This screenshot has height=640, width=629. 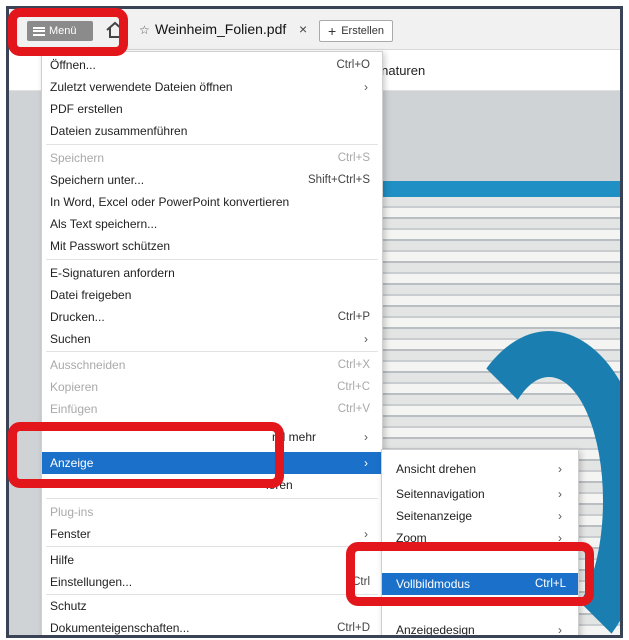 I want to click on submenu-item-page-navigation: Seitennavigation ›, so click(x=480, y=494).